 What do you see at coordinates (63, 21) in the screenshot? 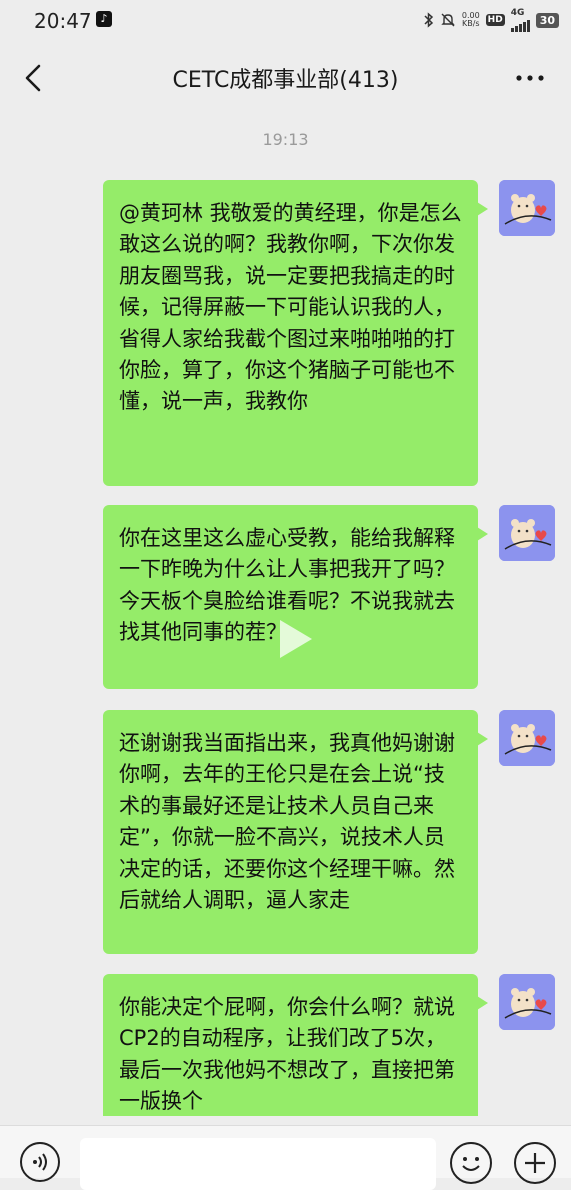
I see `status-time: 20:47` at bounding box center [63, 21].